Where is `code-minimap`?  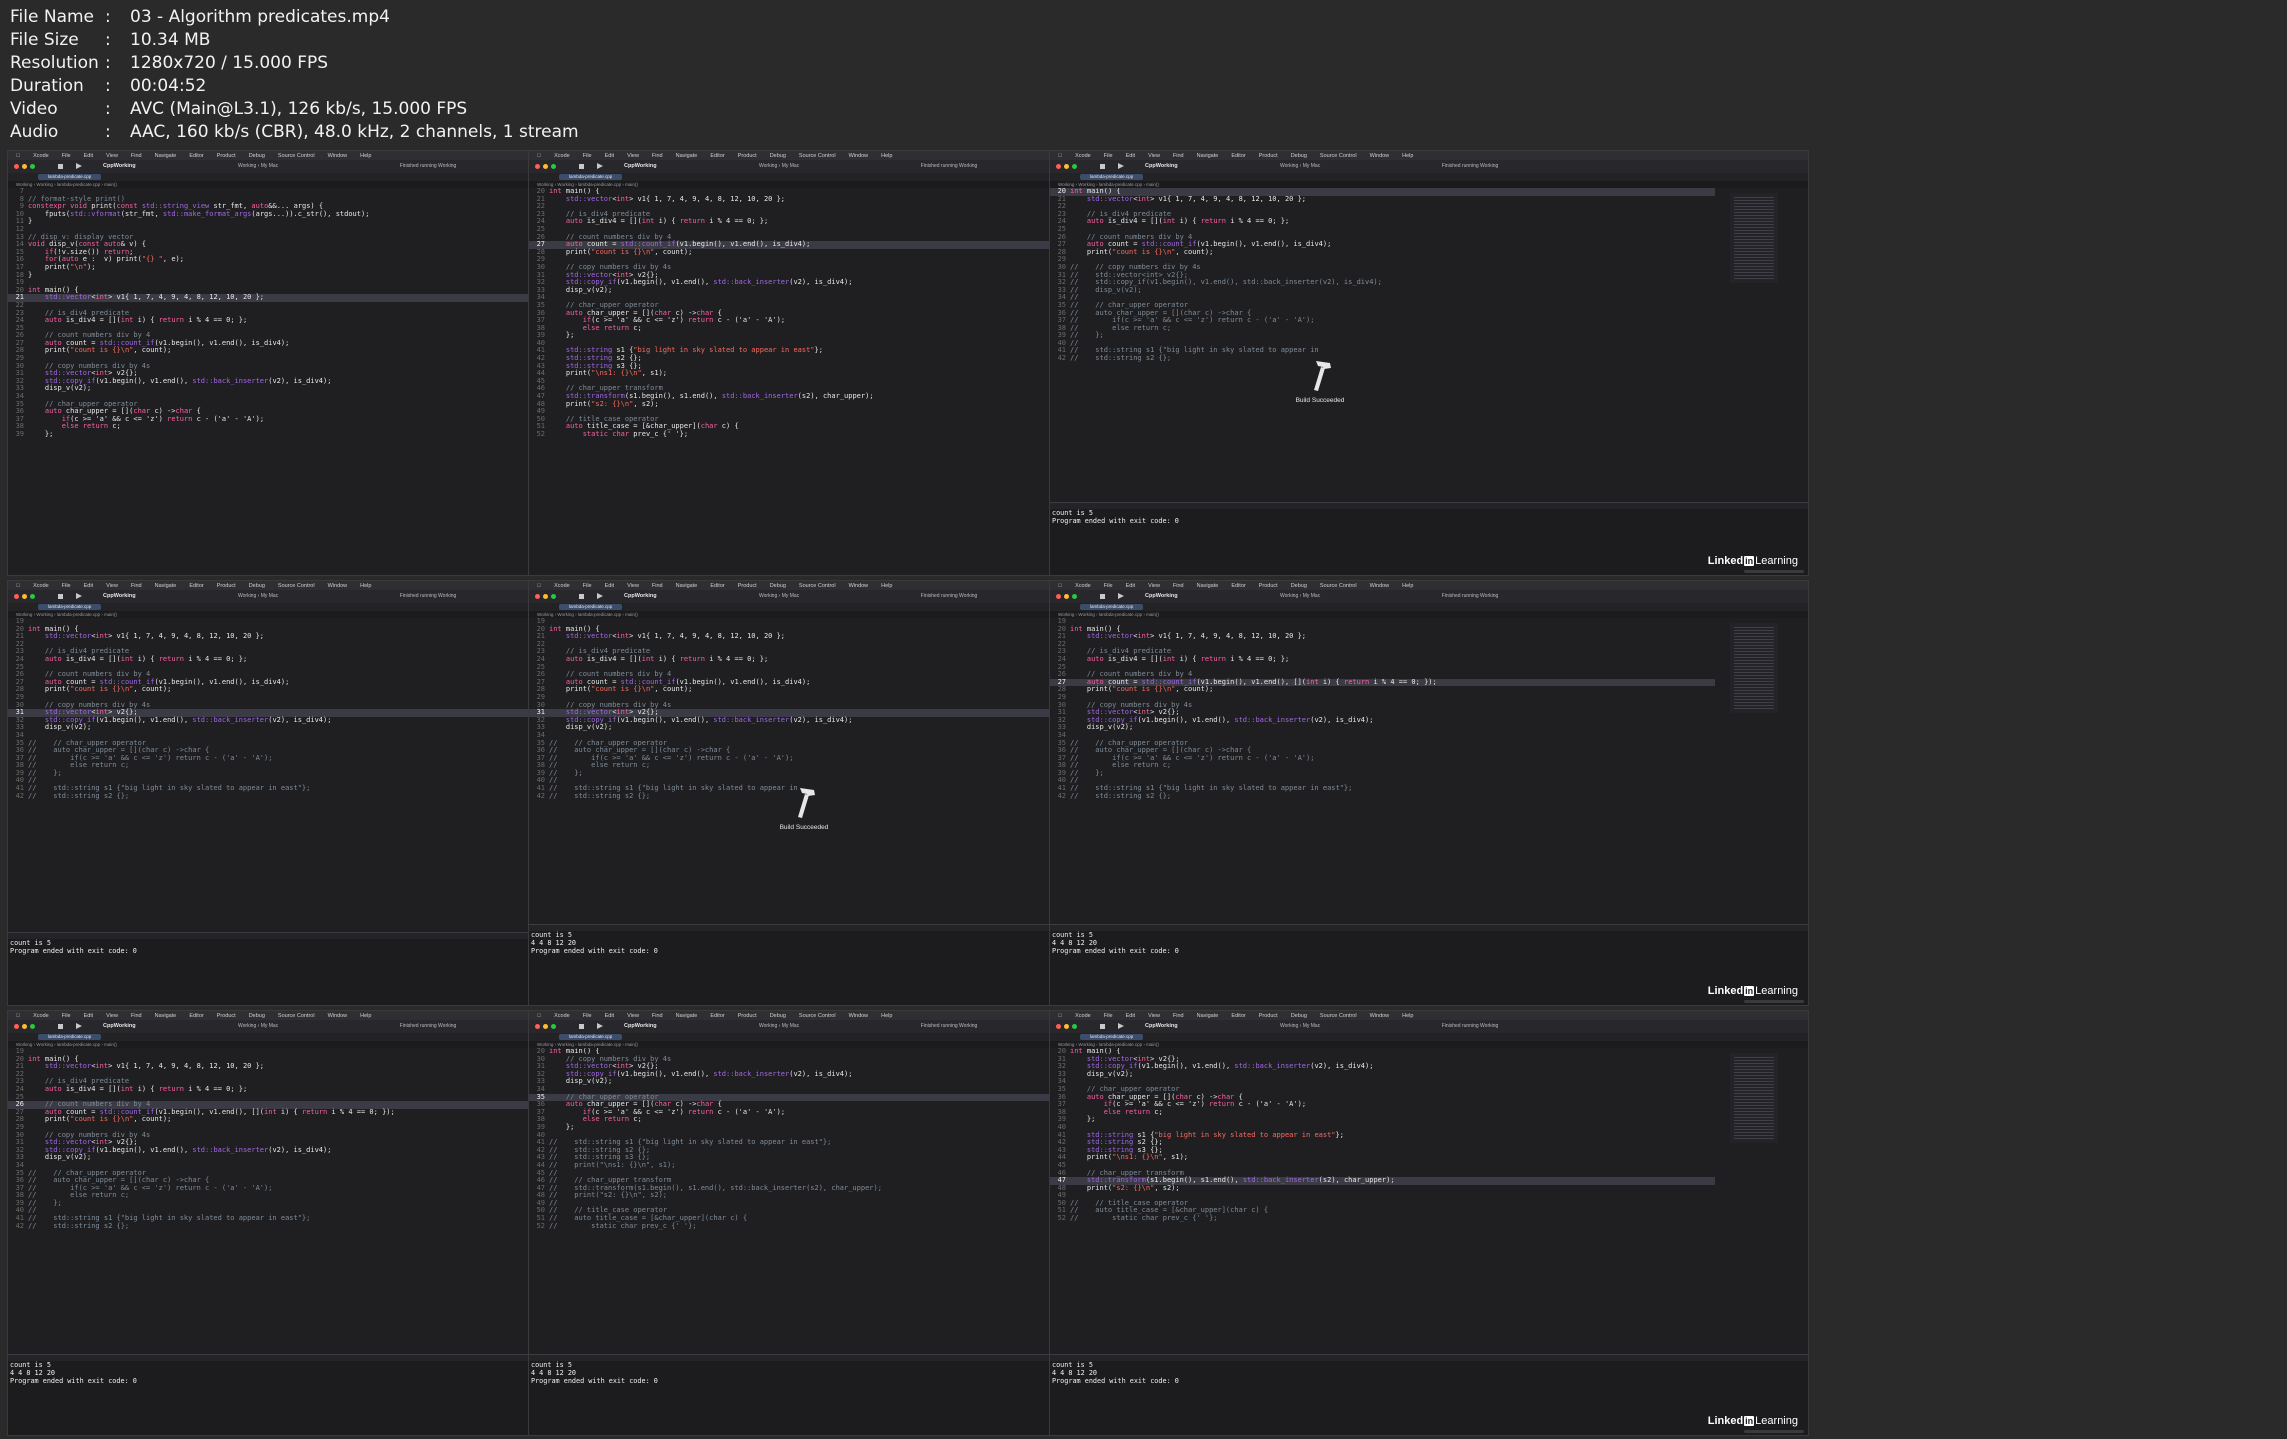 code-minimap is located at coordinates (1754, 668).